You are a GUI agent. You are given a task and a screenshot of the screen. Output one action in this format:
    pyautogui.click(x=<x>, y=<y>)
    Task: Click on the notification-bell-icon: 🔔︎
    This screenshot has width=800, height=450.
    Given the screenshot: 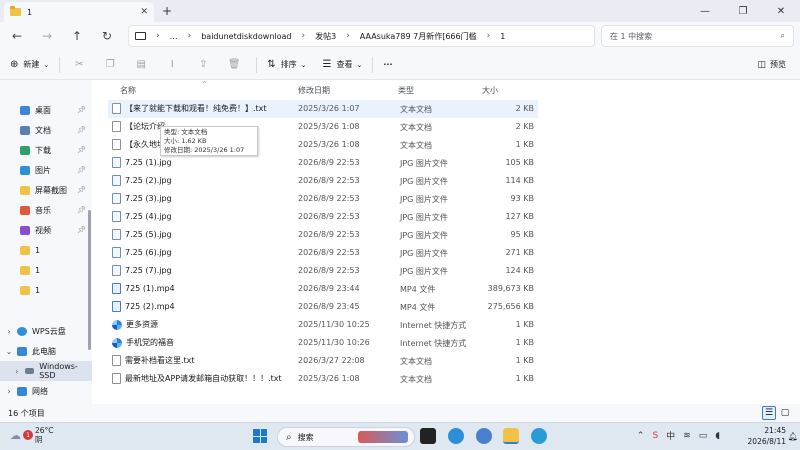 What is the action you would take?
    pyautogui.click(x=793, y=436)
    